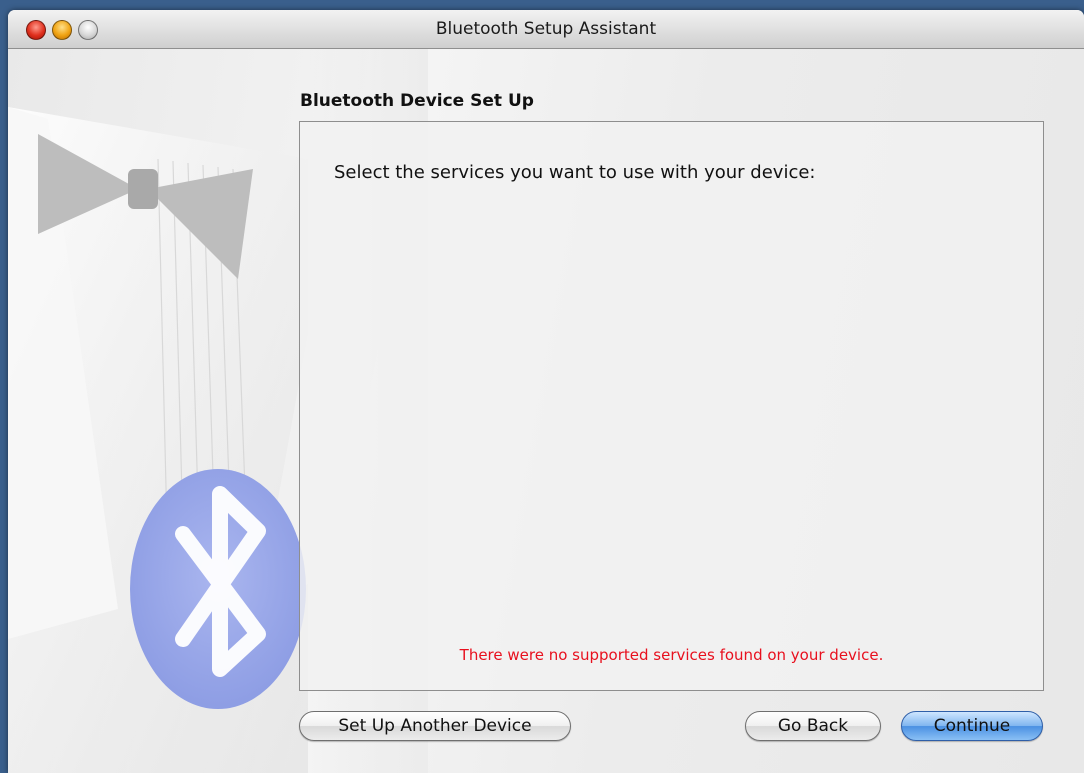 This screenshot has width=1084, height=773. I want to click on go-back-button: Go Back, so click(813, 726).